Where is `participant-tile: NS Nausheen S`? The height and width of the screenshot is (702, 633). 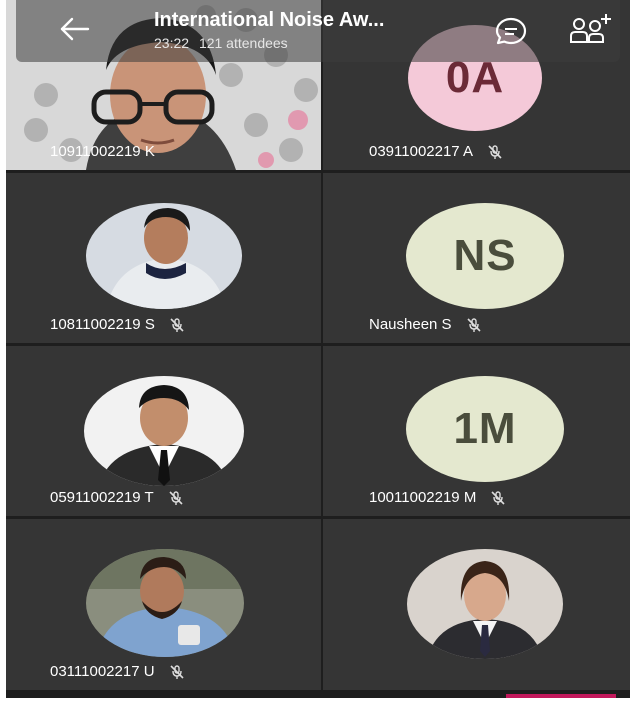
participant-tile: NS Nausheen S is located at coordinates (476, 258).